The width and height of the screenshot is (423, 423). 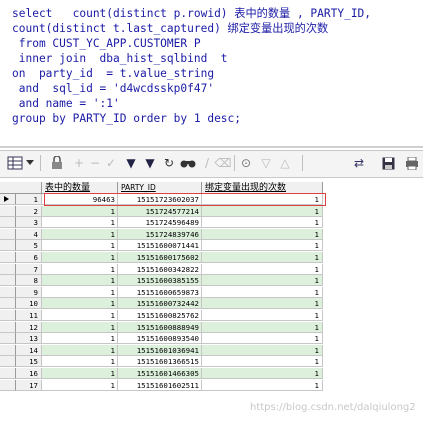 What do you see at coordinates (160, 362) in the screenshot?
I see `table-cell: 15151601366515` at bounding box center [160, 362].